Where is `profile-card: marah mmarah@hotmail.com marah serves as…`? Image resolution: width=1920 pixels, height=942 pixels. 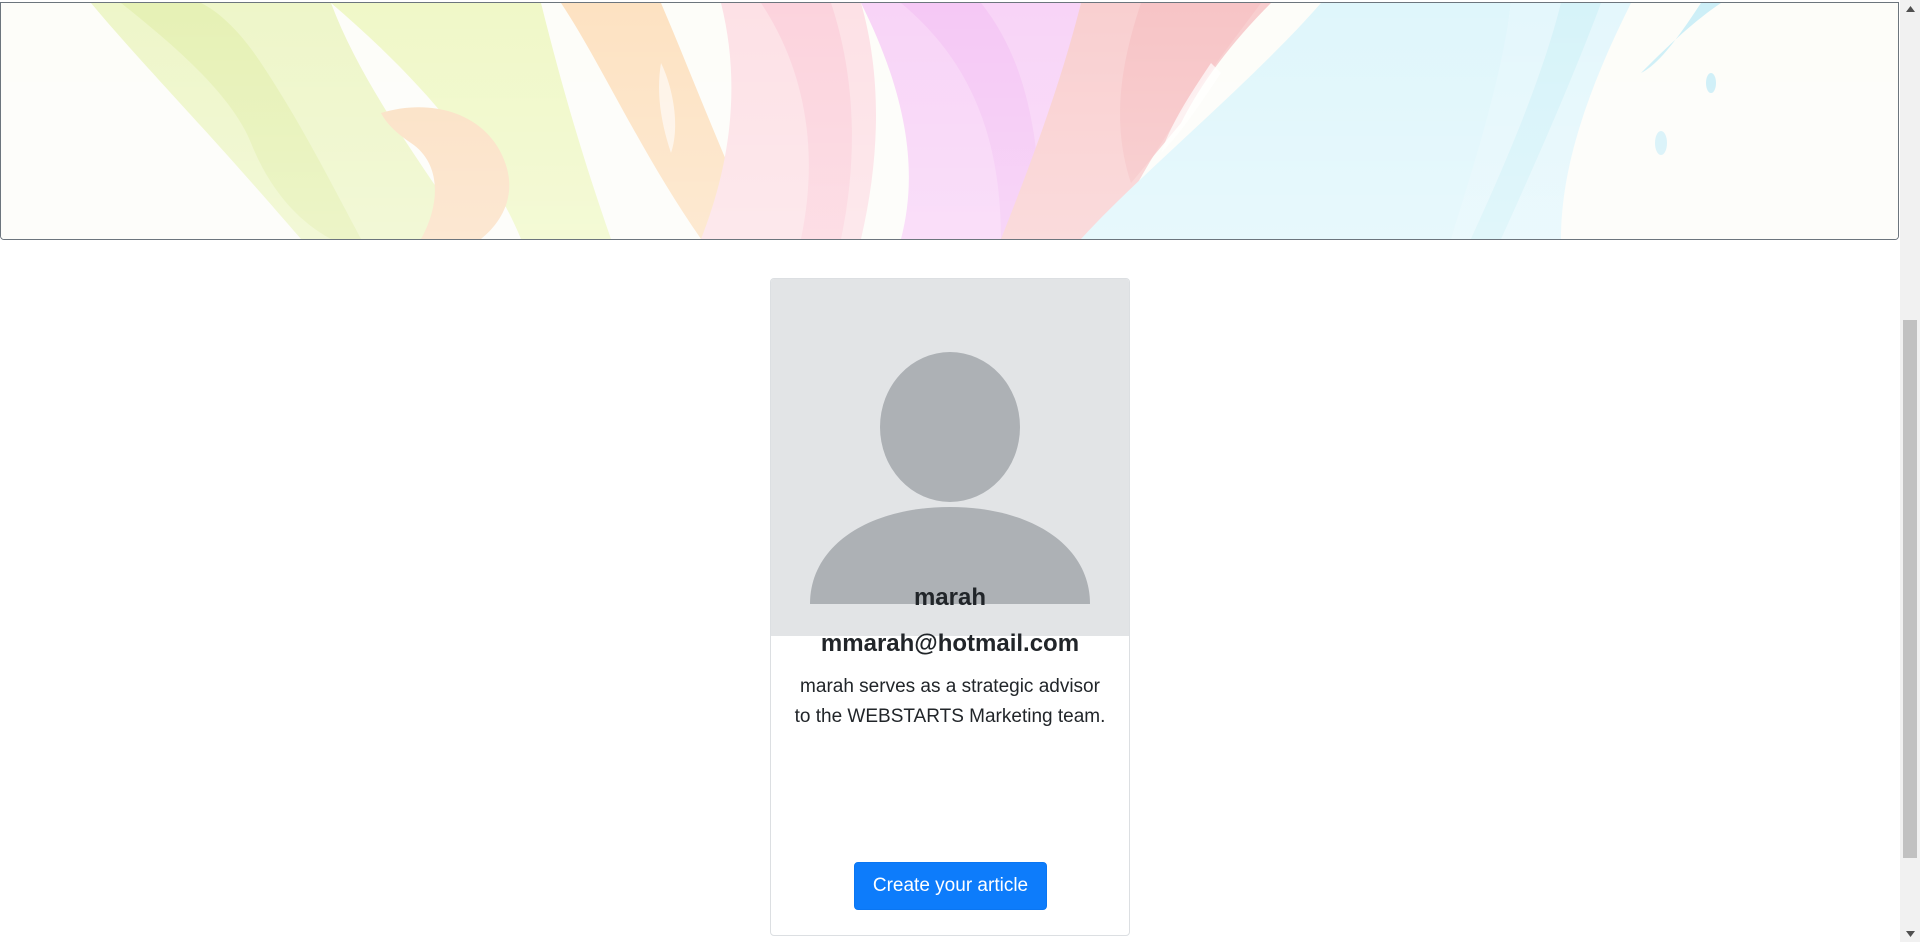
profile-card: marah mmarah@hotmail.com marah serves as… is located at coordinates (950, 607).